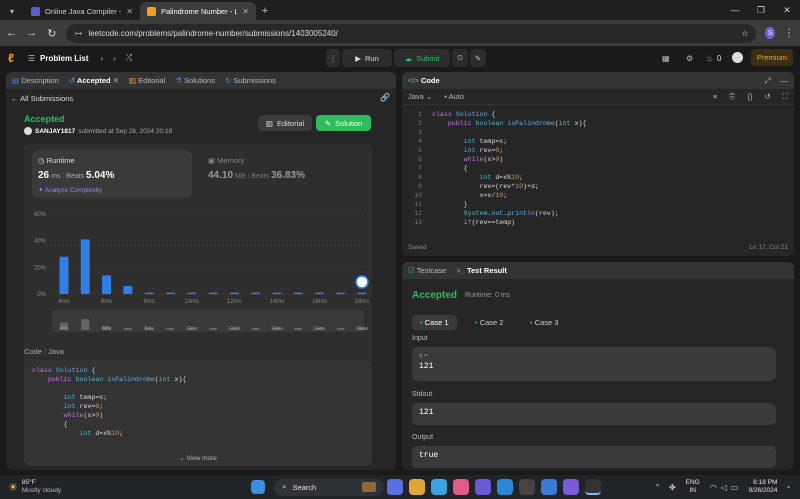  What do you see at coordinates (250, 80) in the screenshot?
I see `tab-submissions: ↻ Submissions` at bounding box center [250, 80].